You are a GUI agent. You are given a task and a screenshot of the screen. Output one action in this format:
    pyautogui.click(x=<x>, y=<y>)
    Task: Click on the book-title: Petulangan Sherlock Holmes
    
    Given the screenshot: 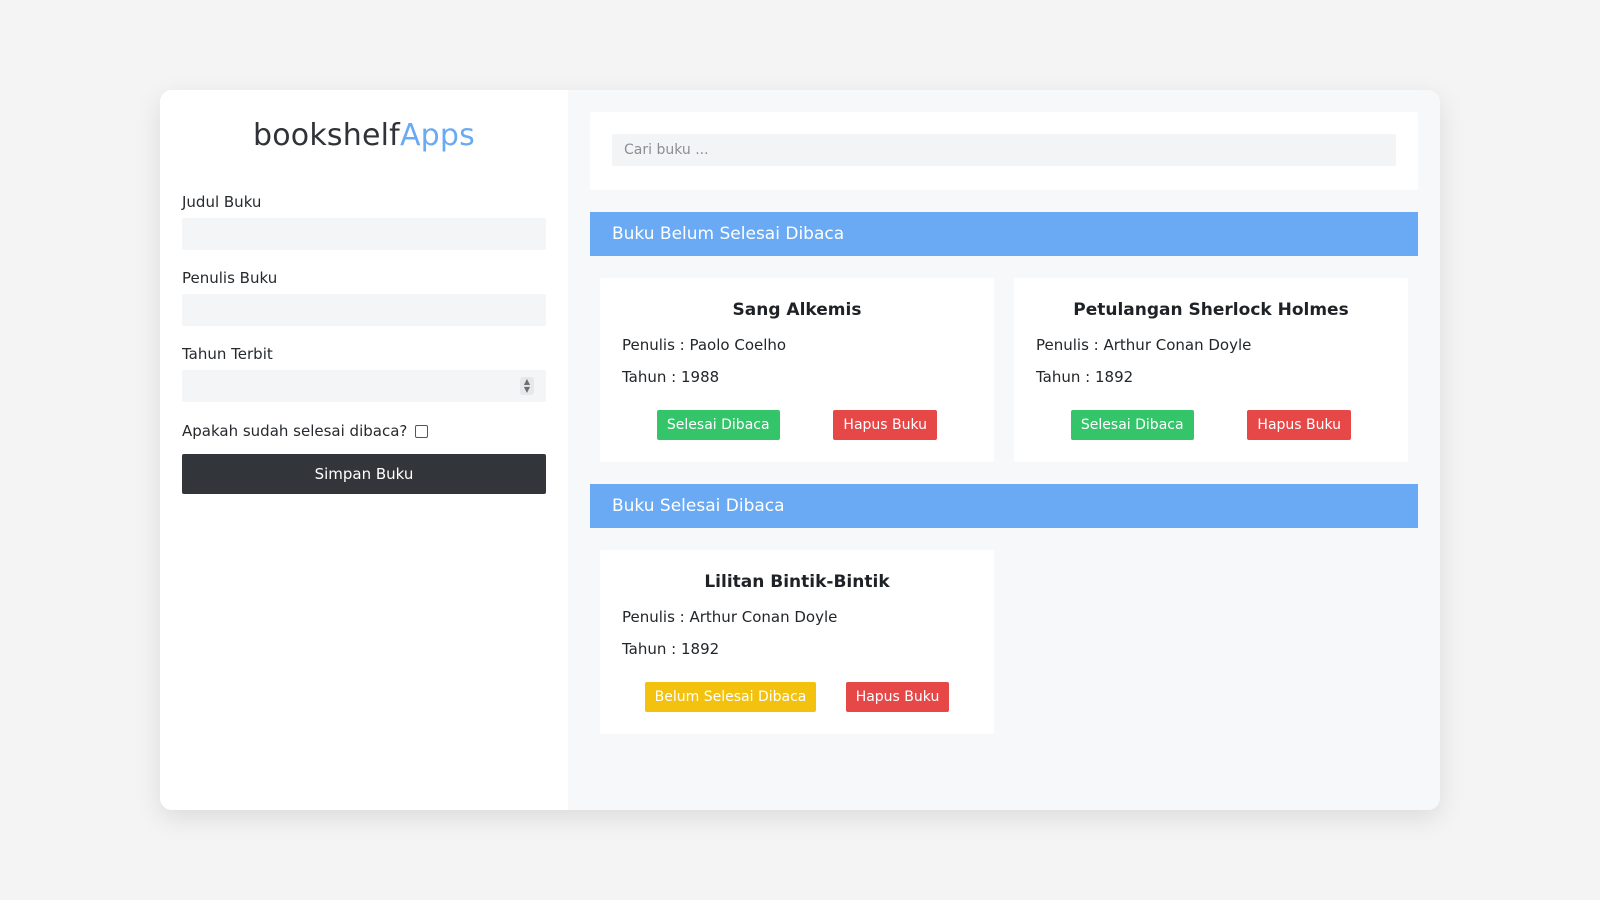 What is the action you would take?
    pyautogui.click(x=1211, y=310)
    